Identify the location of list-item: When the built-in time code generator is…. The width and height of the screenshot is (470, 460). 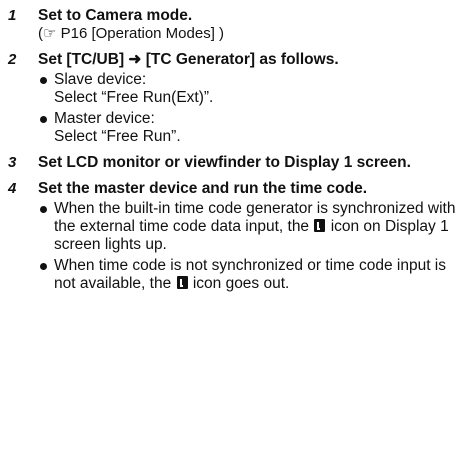
(254, 227).